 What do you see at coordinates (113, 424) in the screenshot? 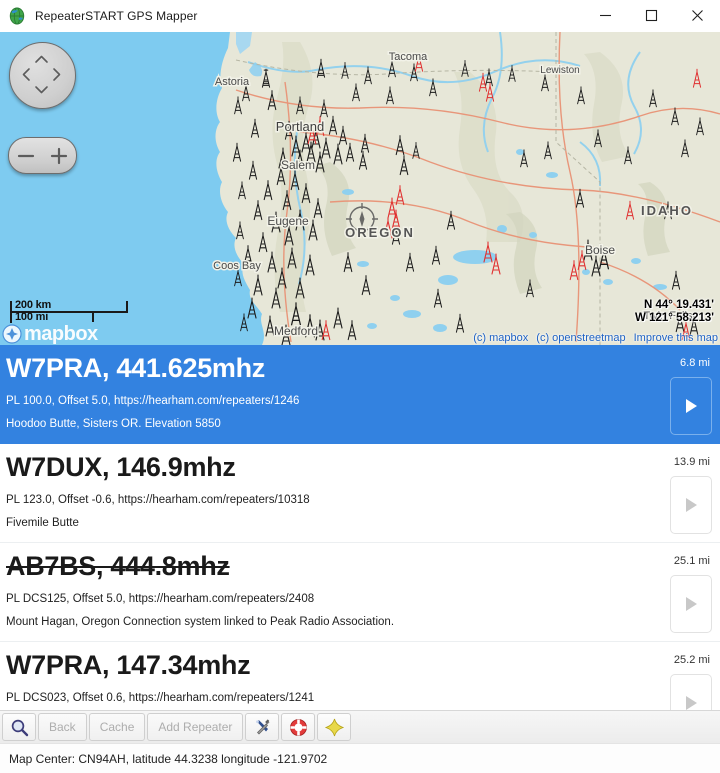
I see `repeater-description: Hoodoo Butte, Sisters OR. Elevation 5850` at bounding box center [113, 424].